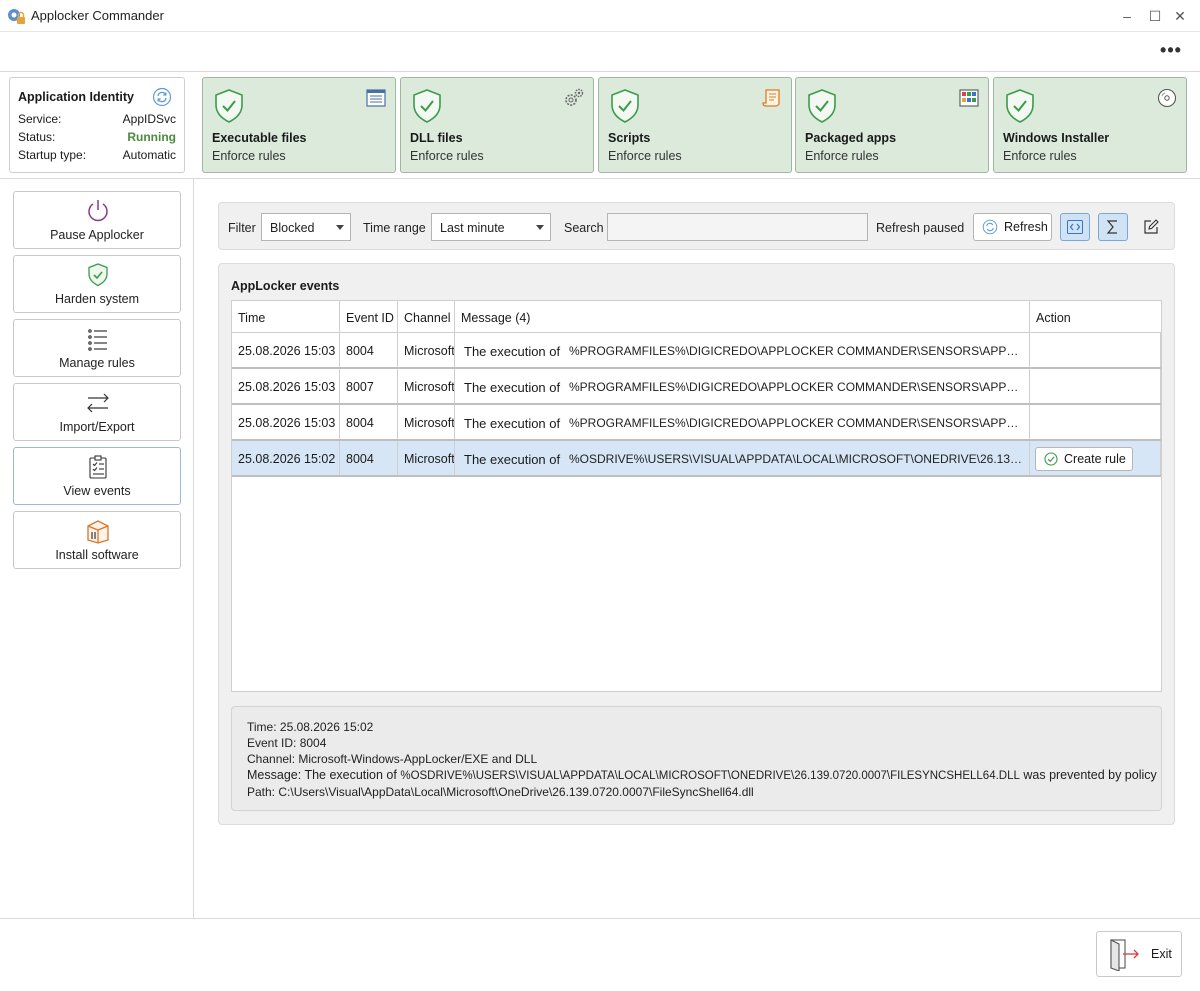 Image resolution: width=1200 pixels, height=991 pixels. What do you see at coordinates (1095, 316) in the screenshot?
I see `column-header-action: Action` at bounding box center [1095, 316].